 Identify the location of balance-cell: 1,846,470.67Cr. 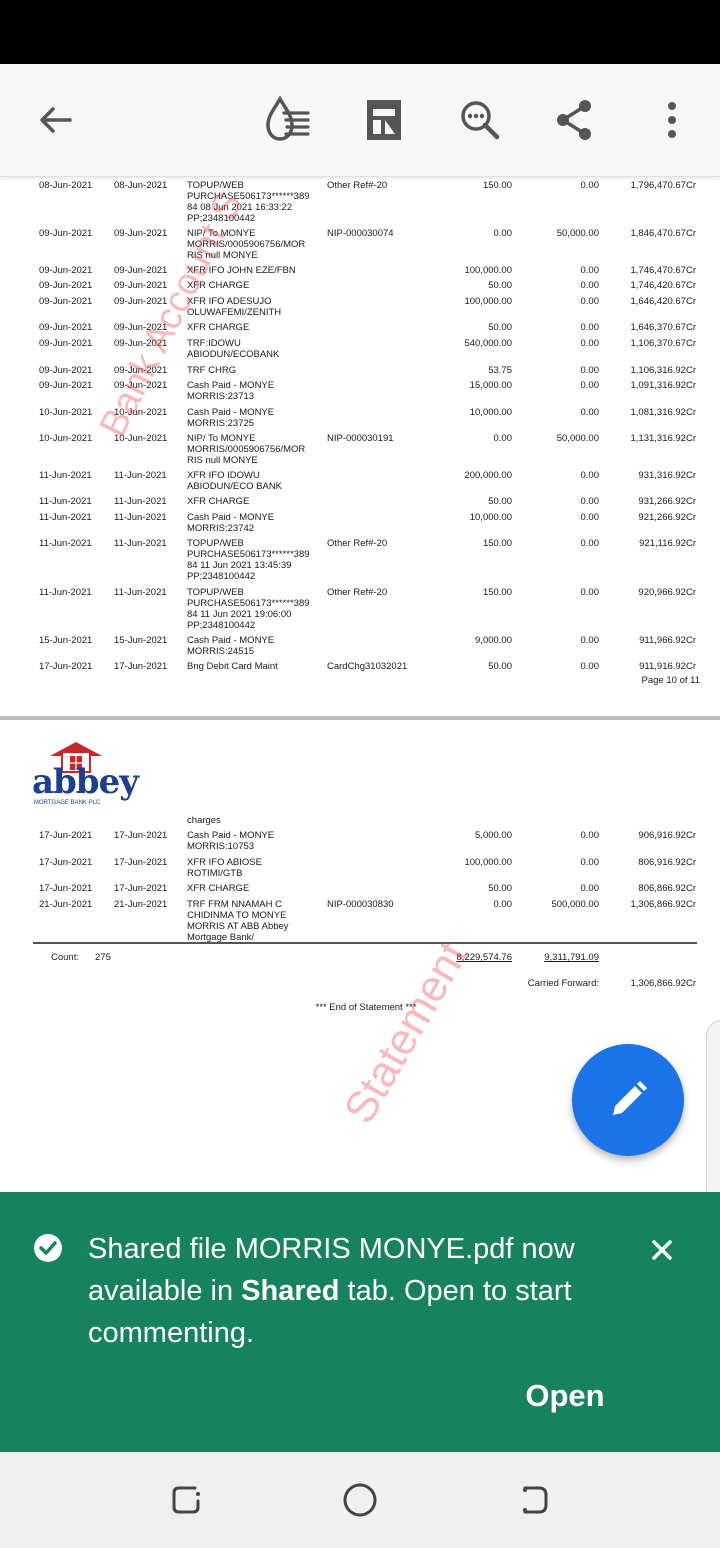
(663, 233).